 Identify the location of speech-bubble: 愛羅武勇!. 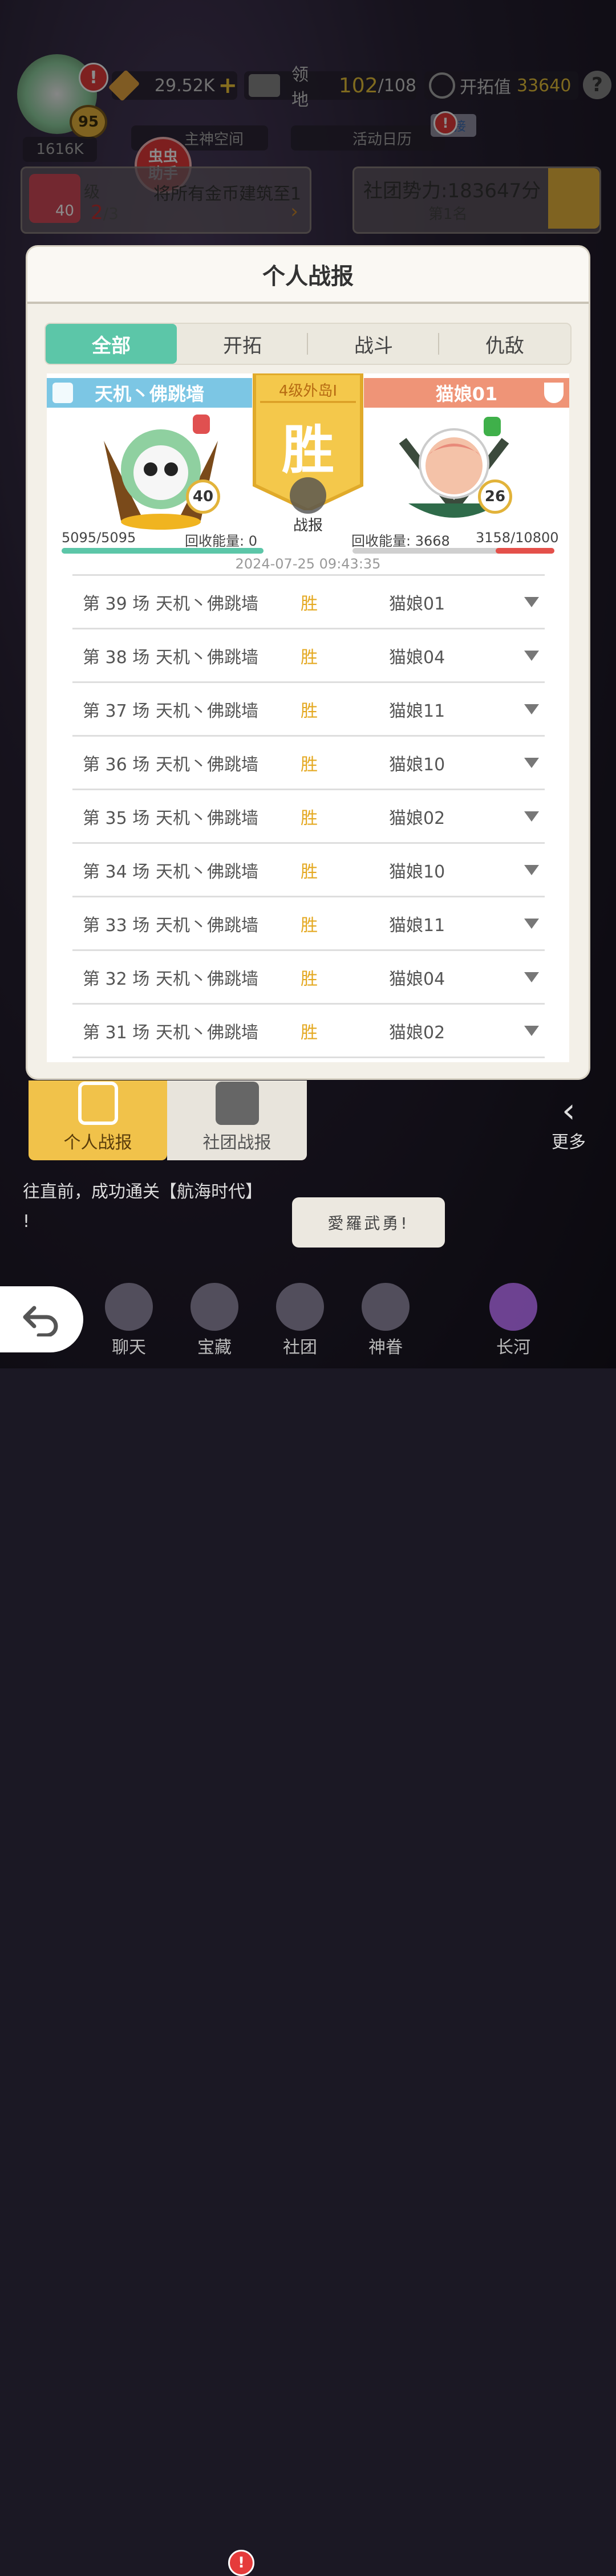
(368, 1222).